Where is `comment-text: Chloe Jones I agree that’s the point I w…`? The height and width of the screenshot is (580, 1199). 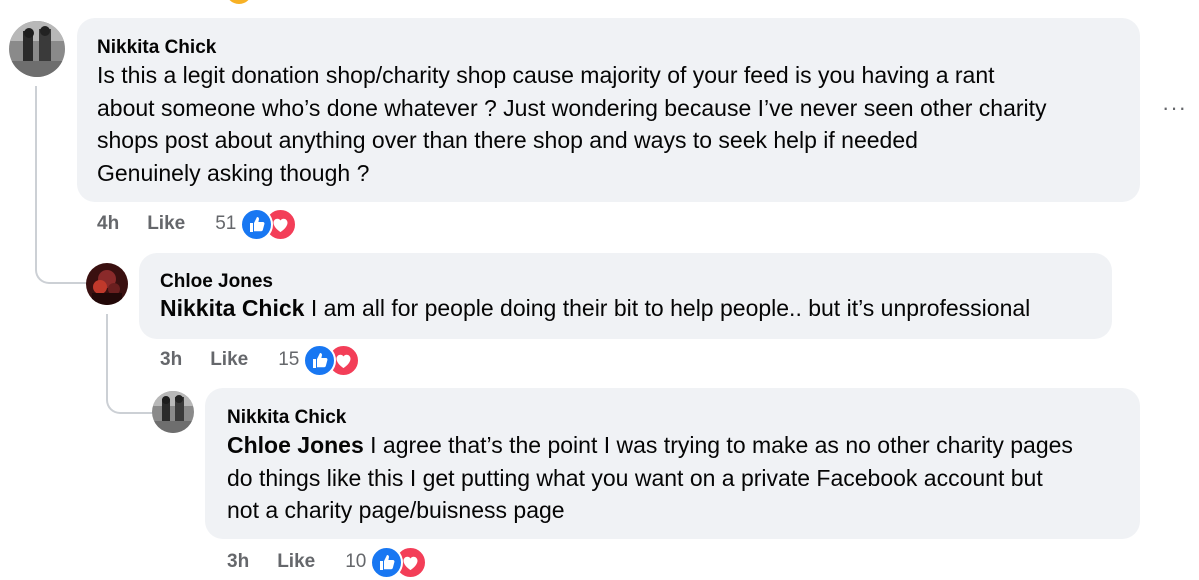
comment-text: Chloe Jones I agree that’s the point I w… is located at coordinates (650, 478).